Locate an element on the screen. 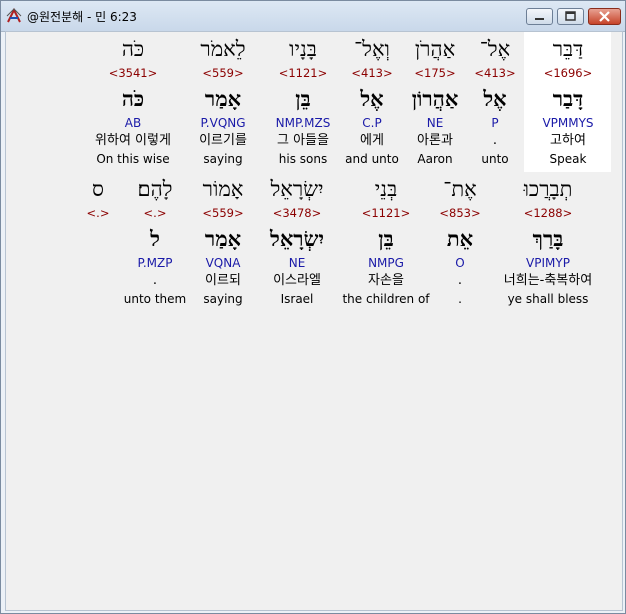  word-column: יִשְׂרָאֵל <3478> יִשְׂרָאֵל NE 이스라엘 Israel is located at coordinates (297, 243).